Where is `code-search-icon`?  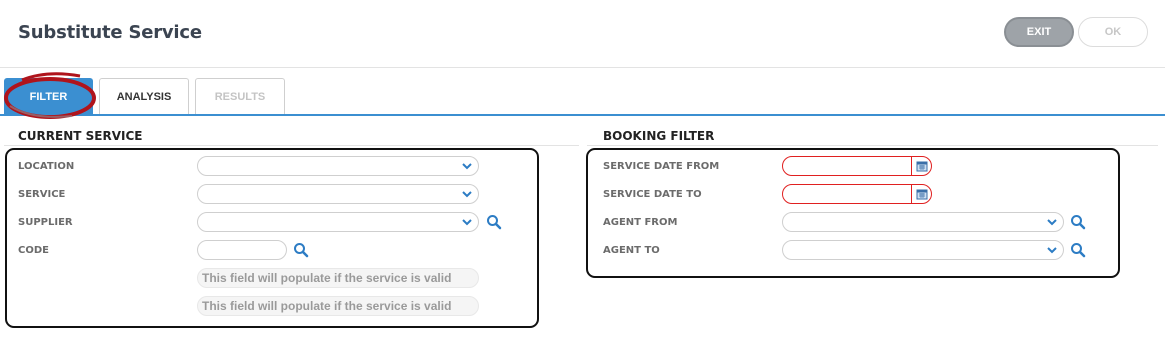
code-search-icon is located at coordinates (301, 250).